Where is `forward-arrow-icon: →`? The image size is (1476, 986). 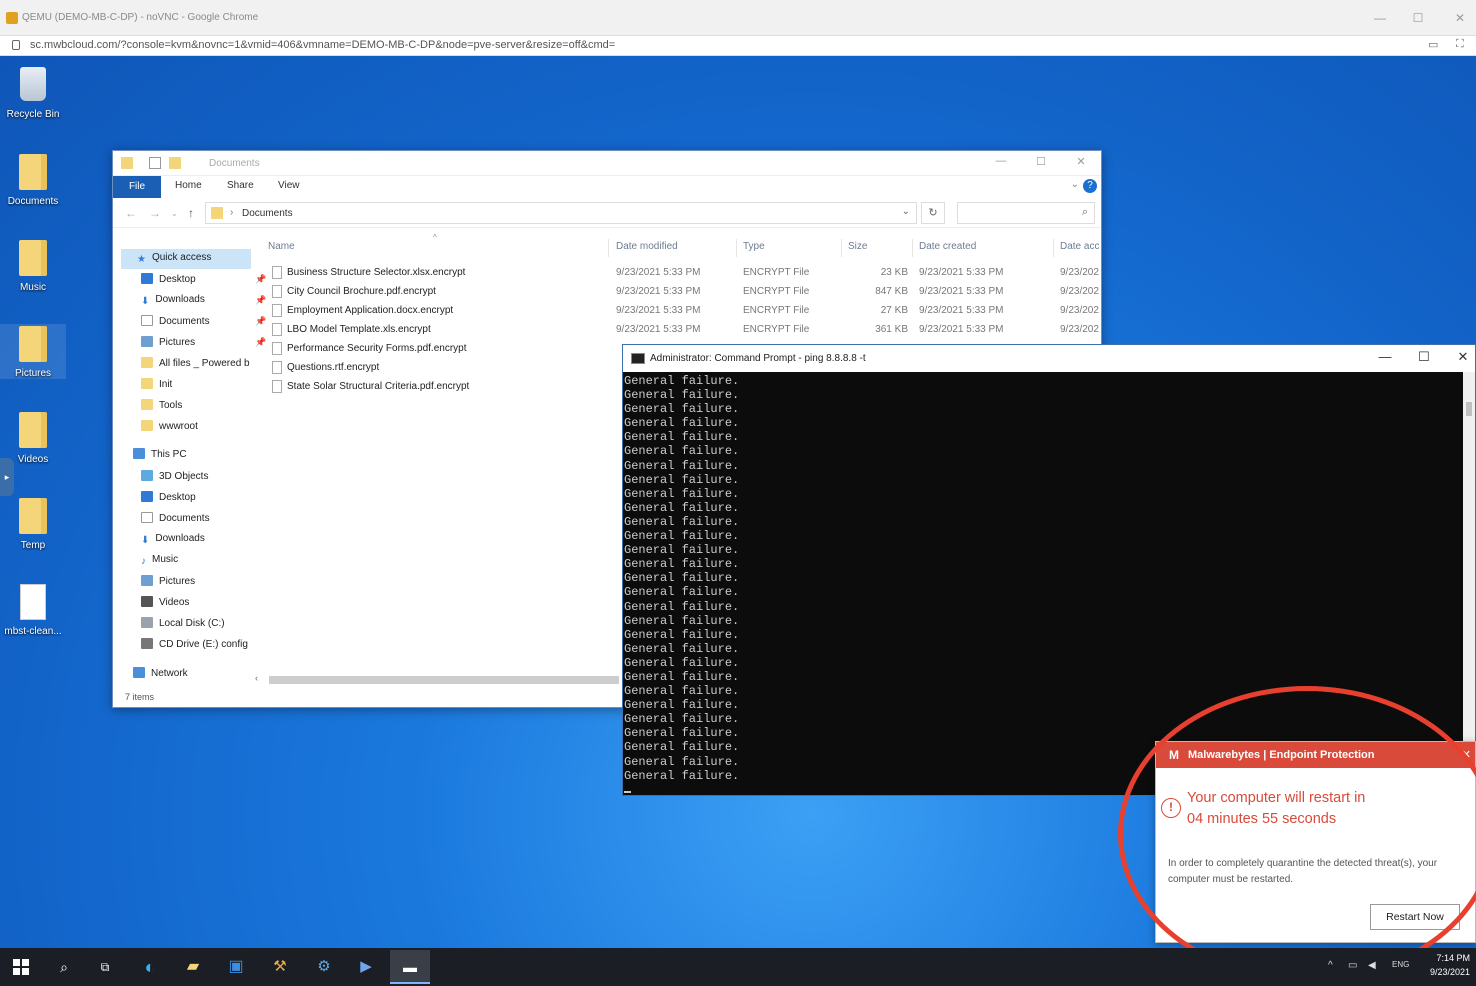
forward-arrow-icon: → is located at coordinates (155, 213).